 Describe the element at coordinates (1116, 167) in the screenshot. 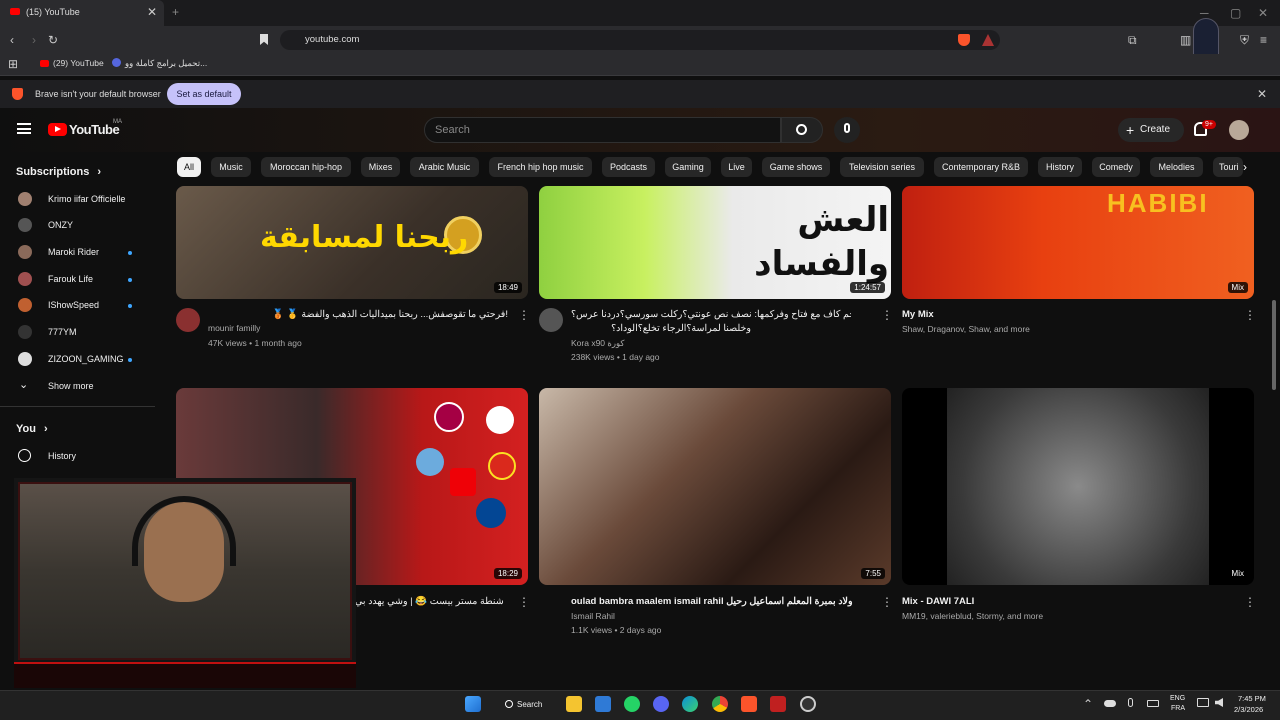

I see `chip-comedy: Comedy` at that location.